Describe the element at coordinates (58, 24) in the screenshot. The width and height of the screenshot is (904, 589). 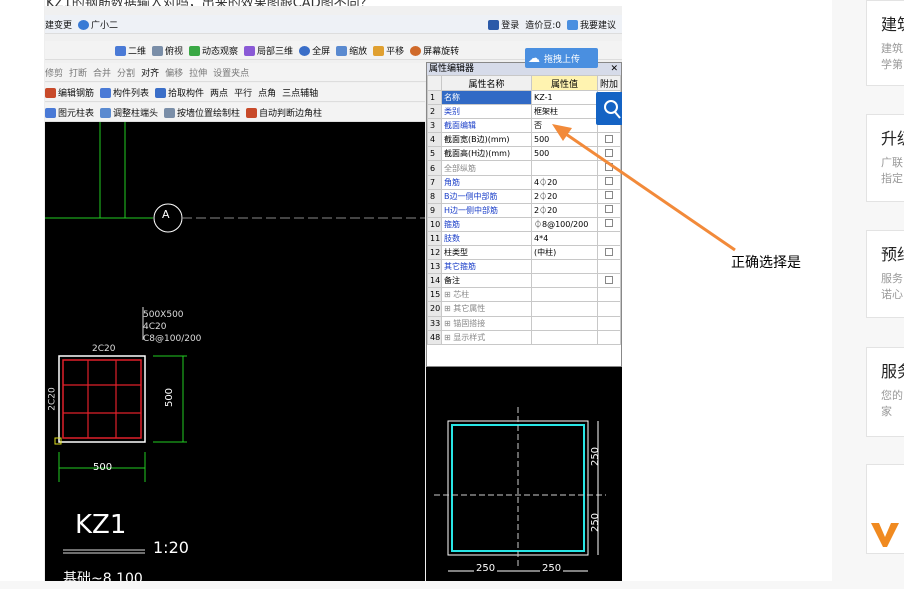
I see `change-menu: 建变更` at that location.